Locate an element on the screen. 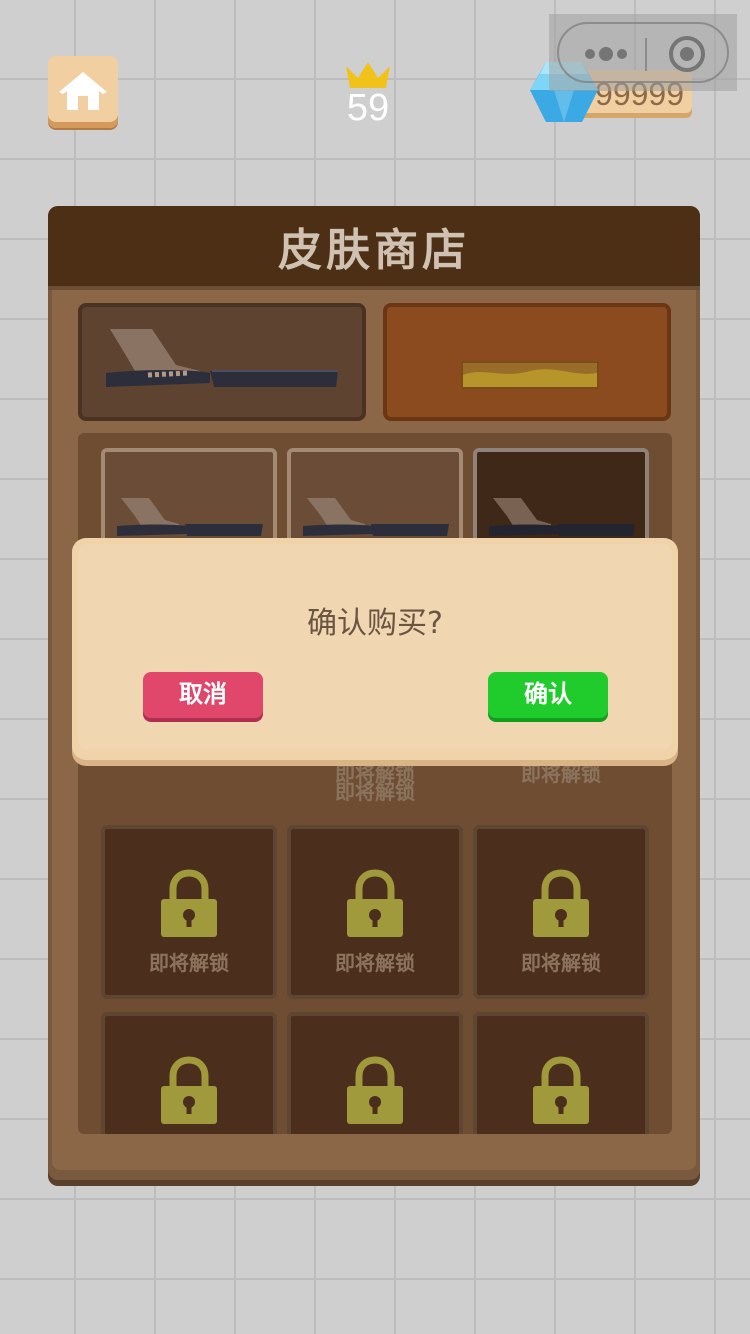 The width and height of the screenshot is (750, 1334). shop-title: 皮肤商店 is located at coordinates (374, 250).